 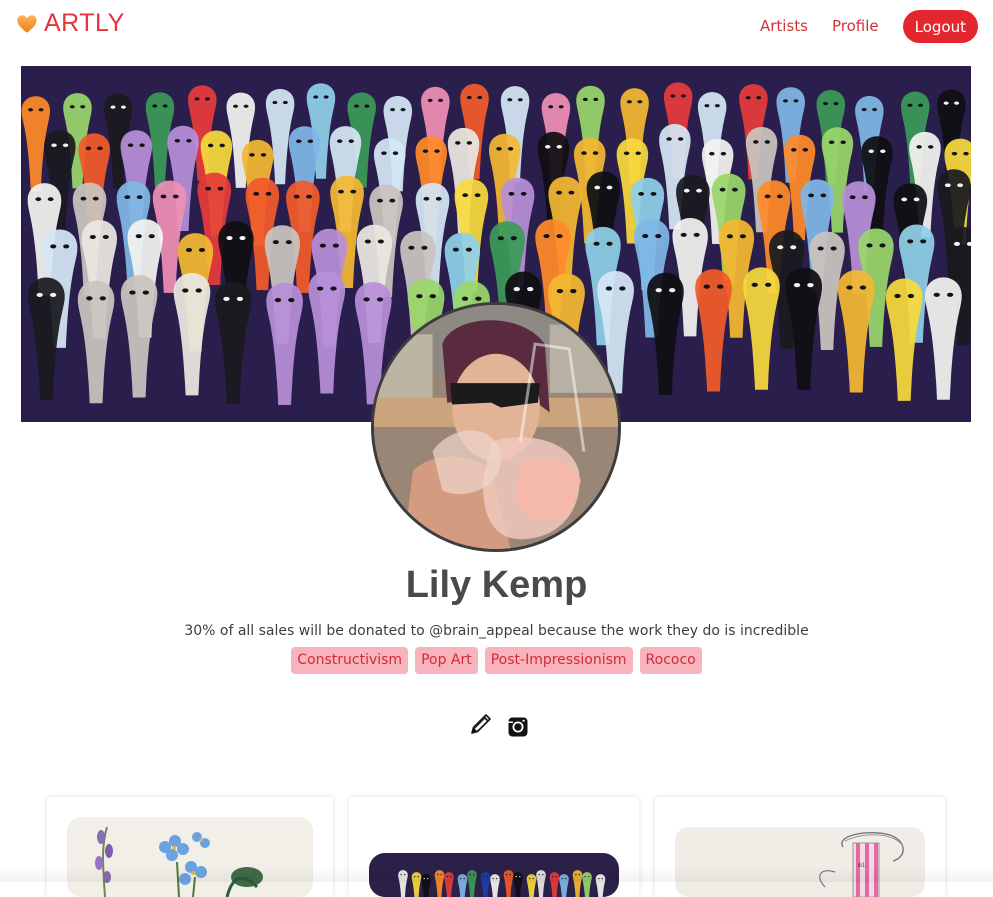 I want to click on tag-post-impressionism: Post-Impressionism, so click(x=558, y=660).